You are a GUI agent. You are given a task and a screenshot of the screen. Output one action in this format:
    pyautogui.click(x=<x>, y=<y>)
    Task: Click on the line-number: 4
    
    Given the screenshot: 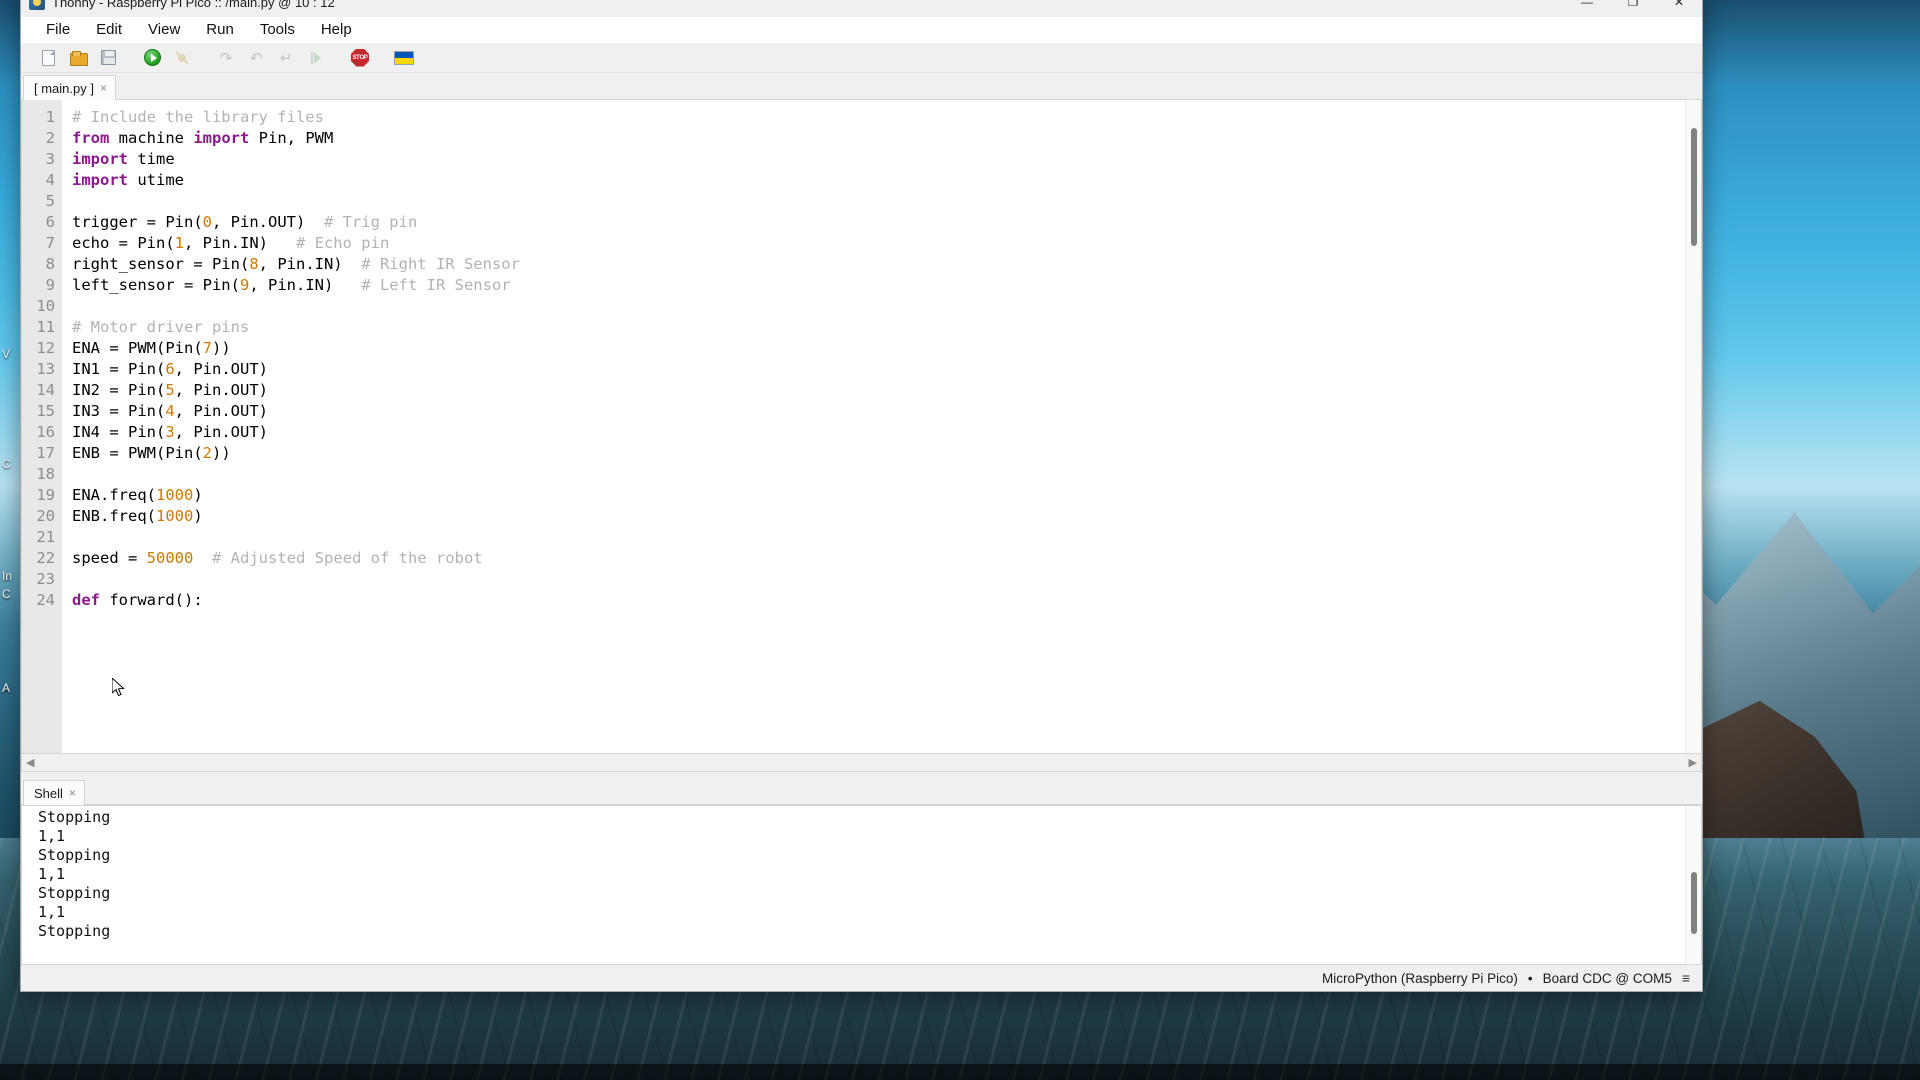 What is the action you would take?
    pyautogui.click(x=50, y=180)
    